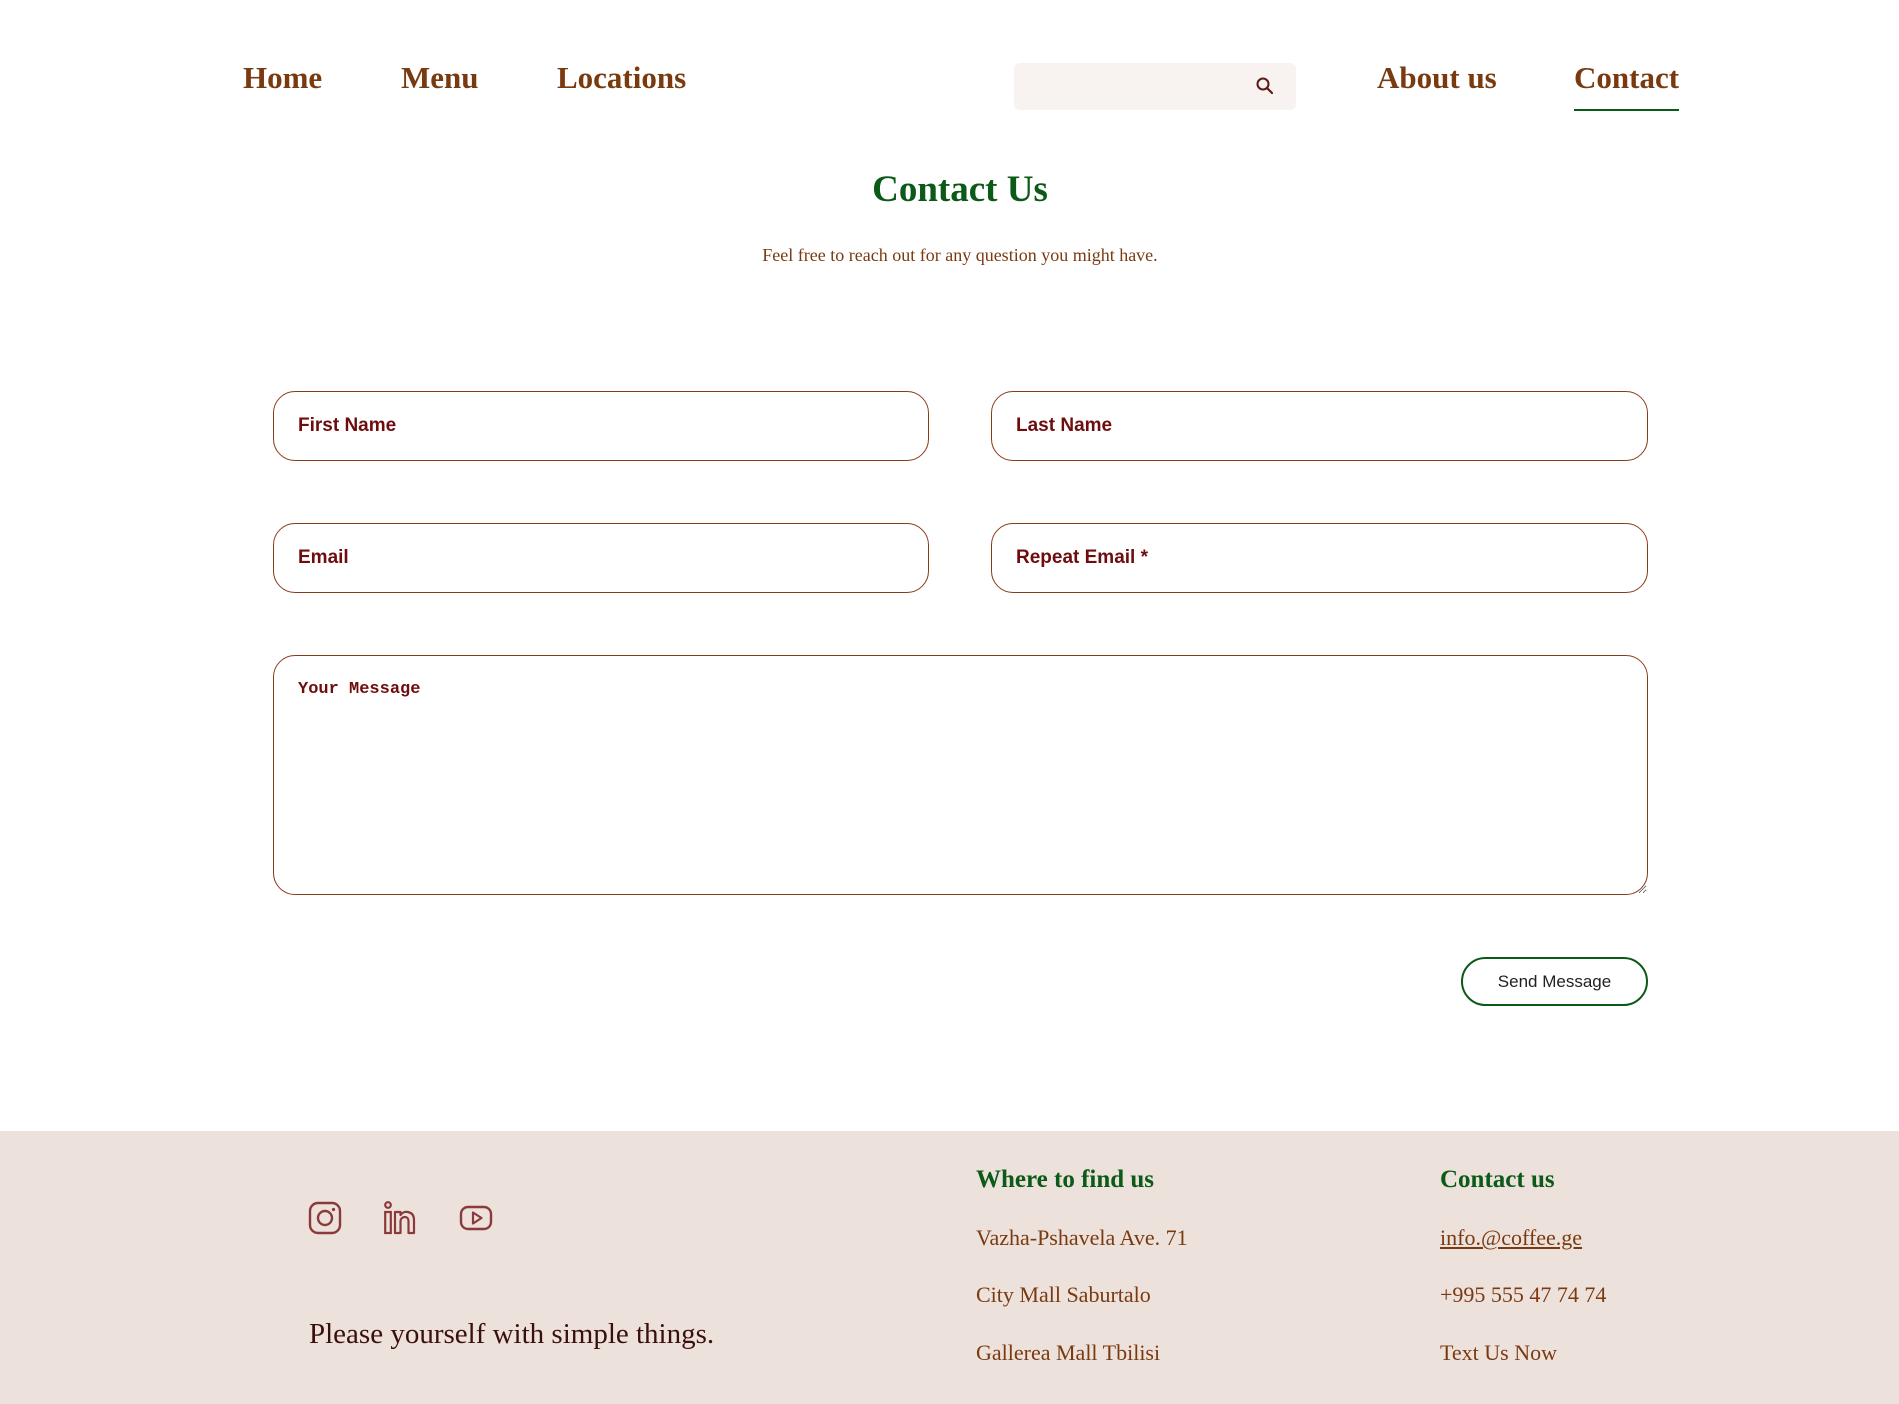  I want to click on first-name-field, so click(601, 426).